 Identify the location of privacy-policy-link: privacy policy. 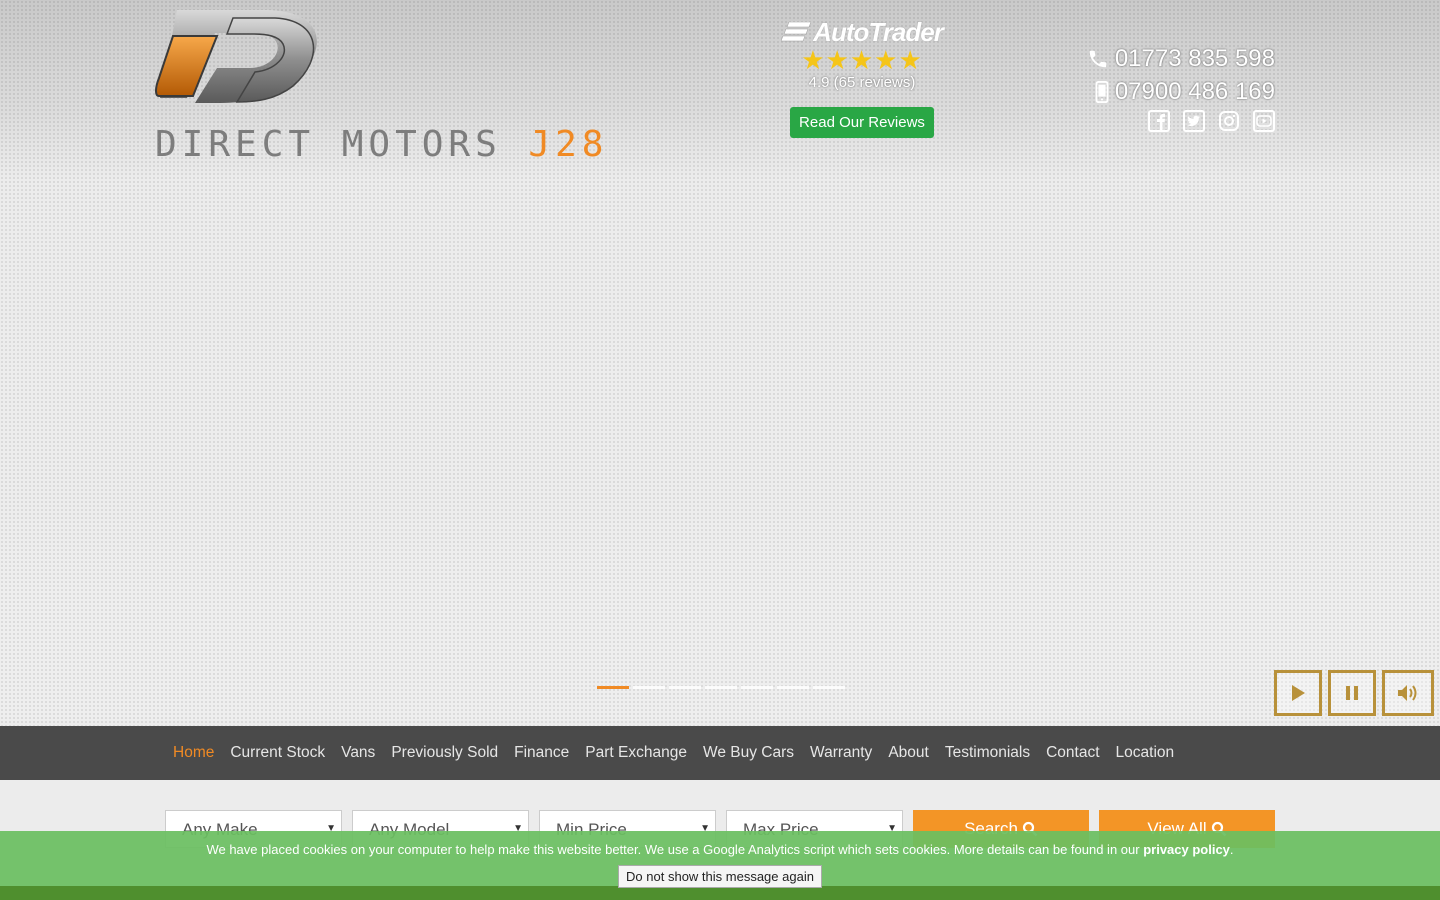
(1186, 849).